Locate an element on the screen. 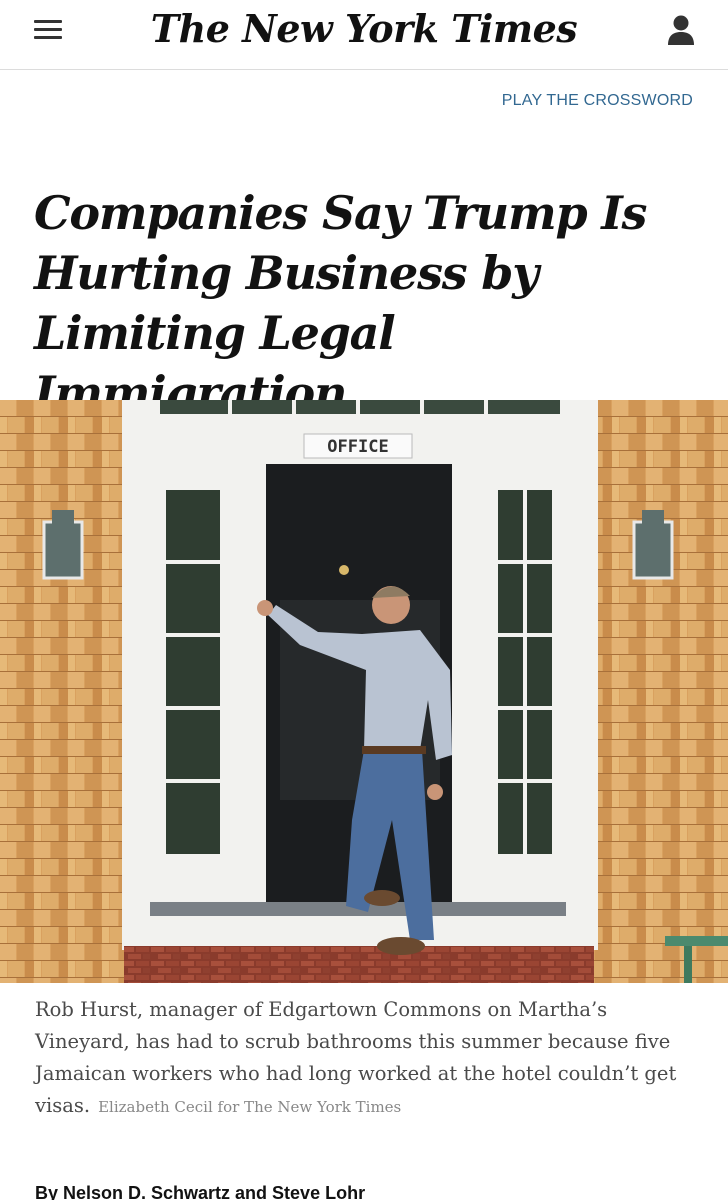 This screenshot has height=1200, width=728. office-sign-text: OFFICE is located at coordinates (357, 447).